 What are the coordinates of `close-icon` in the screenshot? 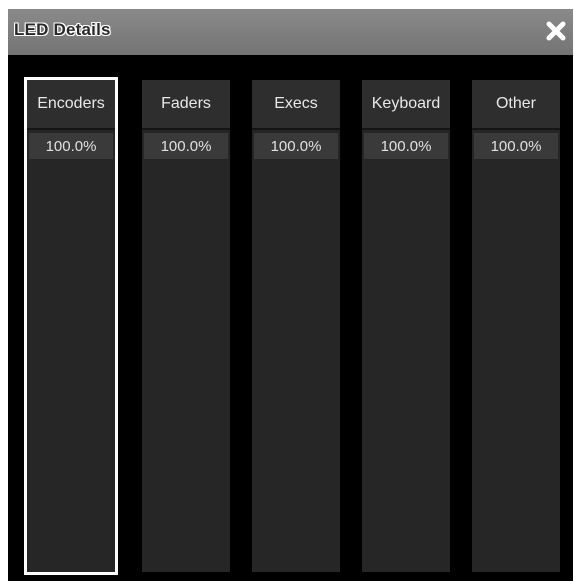 It's located at (556, 31).